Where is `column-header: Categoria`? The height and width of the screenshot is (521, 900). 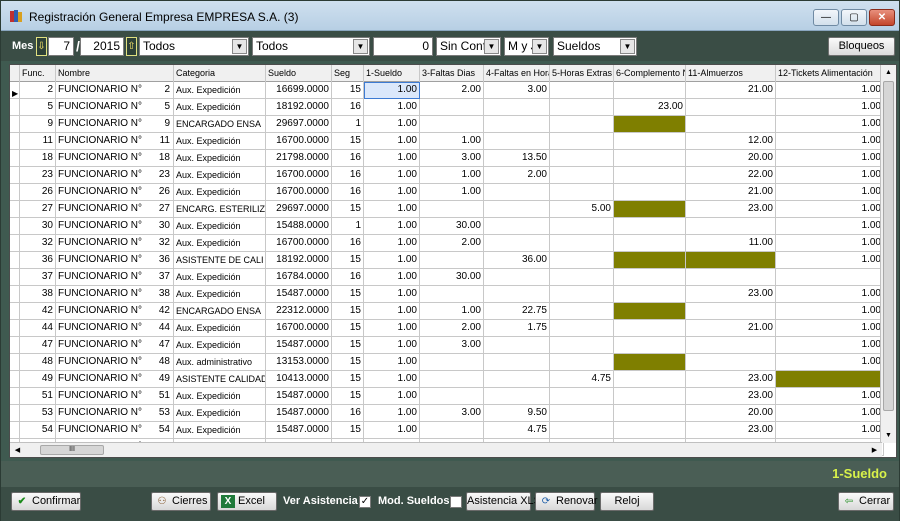
column-header: Categoria is located at coordinates (220, 73).